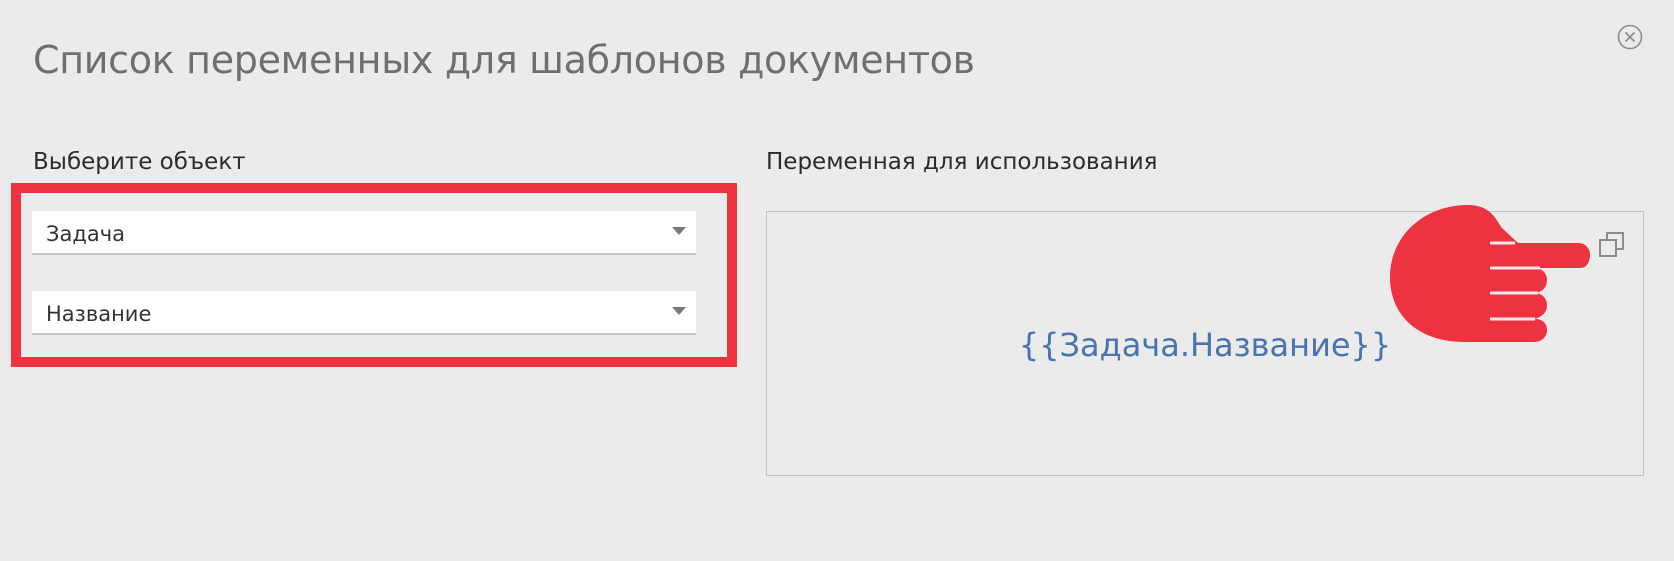 The image size is (1674, 561). Describe the element at coordinates (1612, 245) in the screenshot. I see `copy-icon` at that location.